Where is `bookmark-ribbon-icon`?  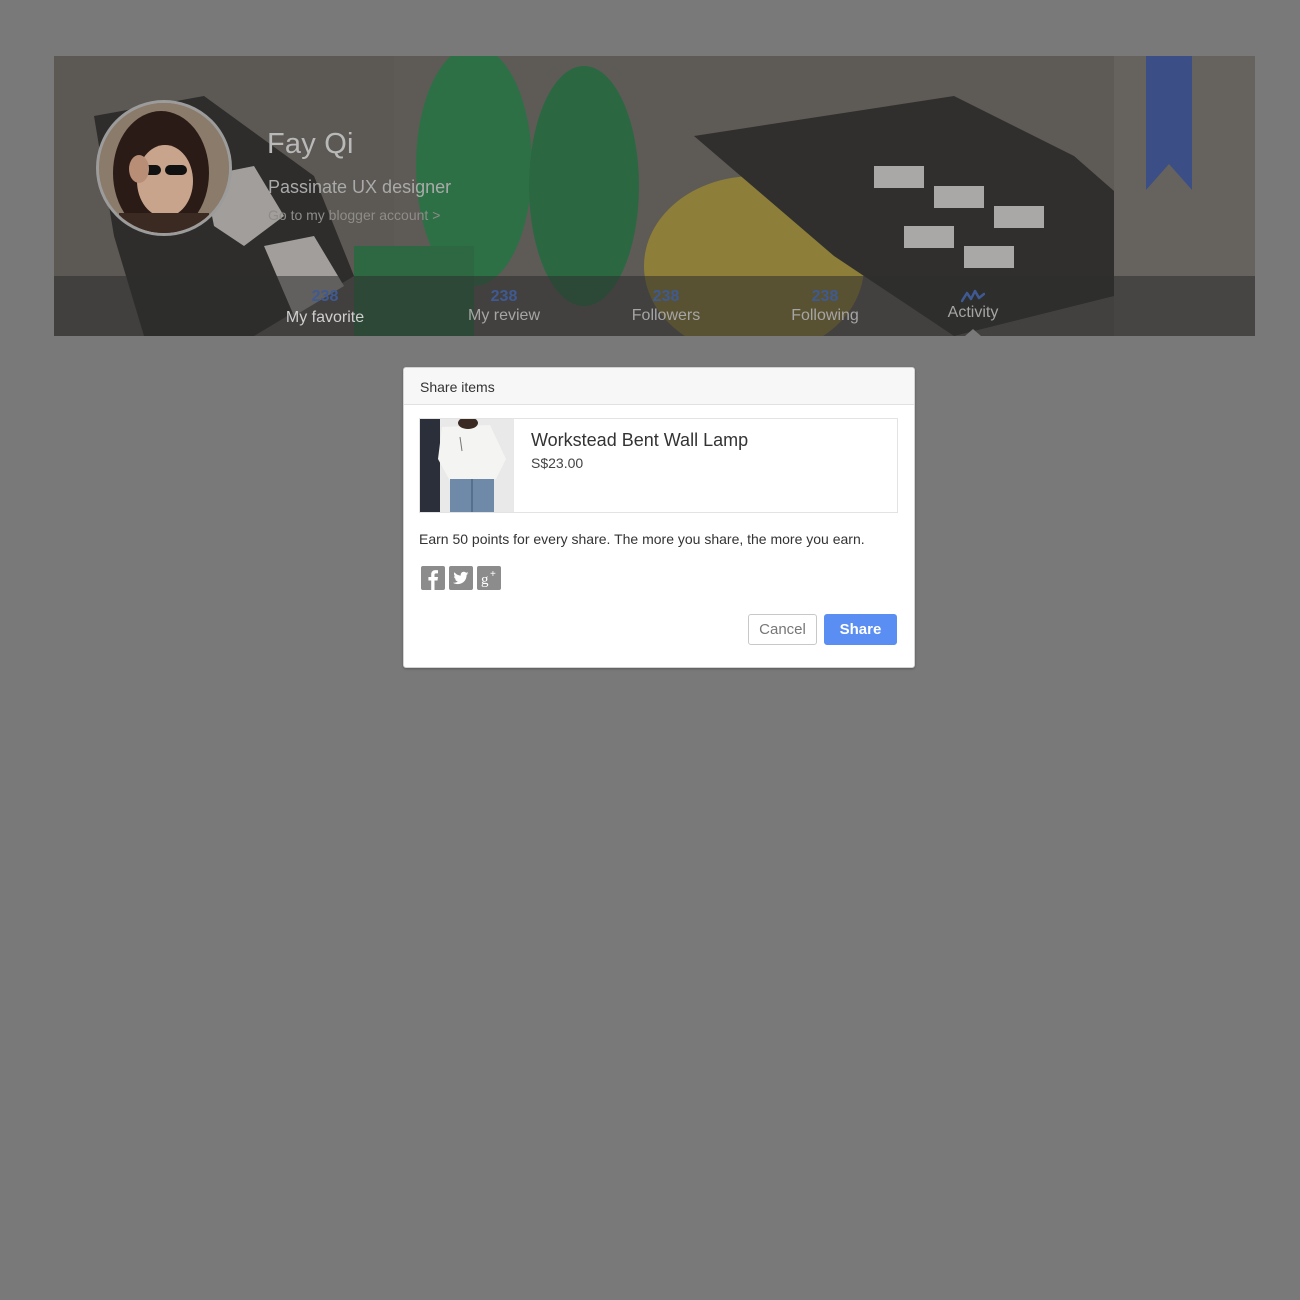
bookmark-ribbon-icon is located at coordinates (1169, 123).